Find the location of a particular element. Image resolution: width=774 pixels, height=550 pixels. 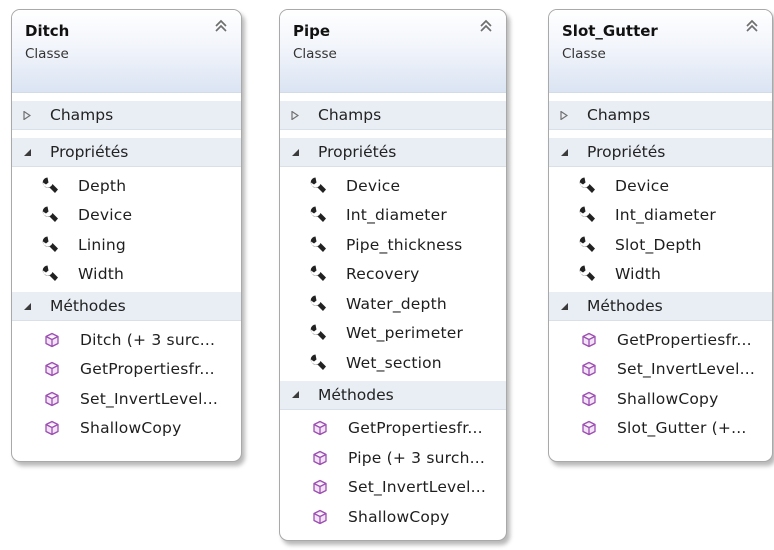

class-header: Ditch Classe is located at coordinates (126, 51).